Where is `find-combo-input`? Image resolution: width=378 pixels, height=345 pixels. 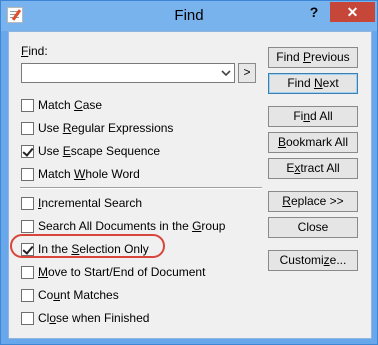
find-combo-input is located at coordinates (128, 73).